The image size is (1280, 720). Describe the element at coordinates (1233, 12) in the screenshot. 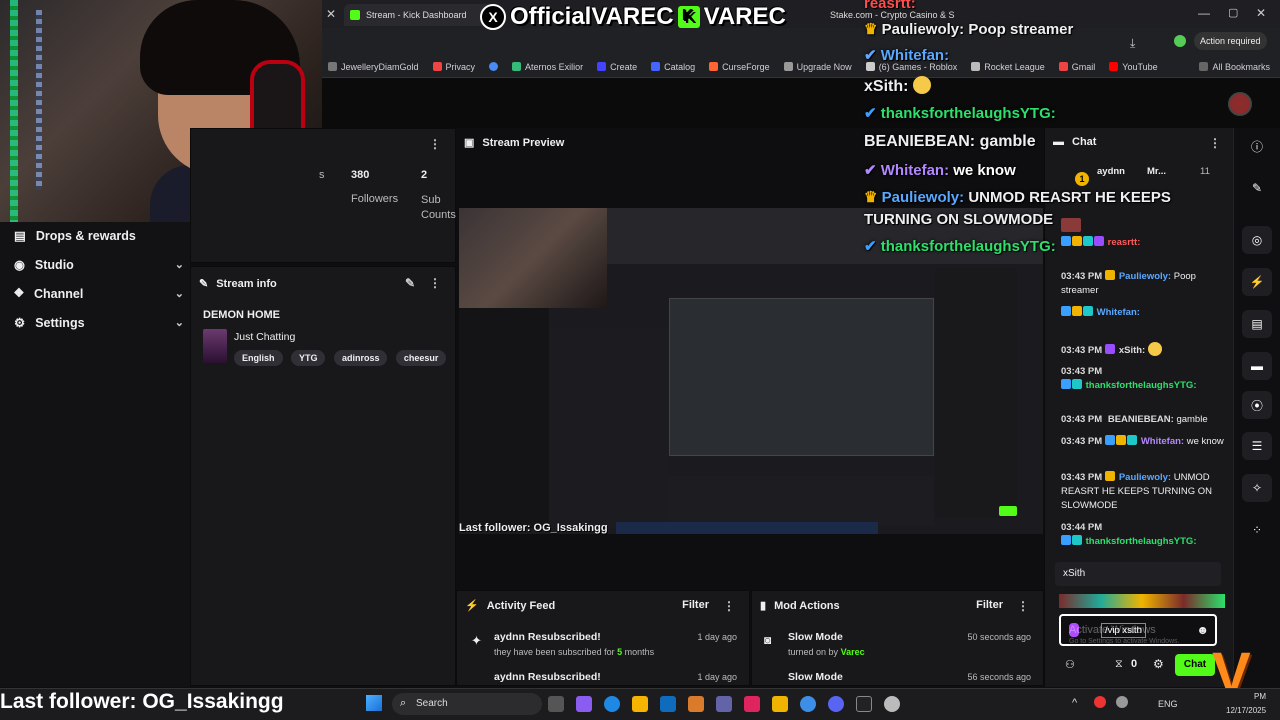

I see `maximize-icon: ▢` at that location.